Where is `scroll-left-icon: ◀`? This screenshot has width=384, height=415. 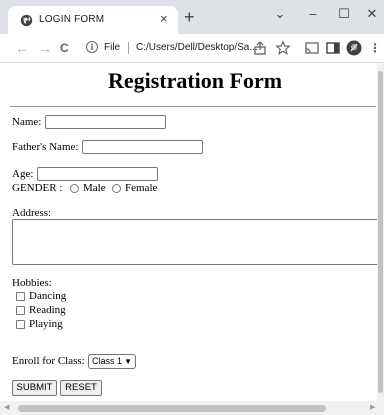
scroll-left-icon: ◀ is located at coordinates (6, 408).